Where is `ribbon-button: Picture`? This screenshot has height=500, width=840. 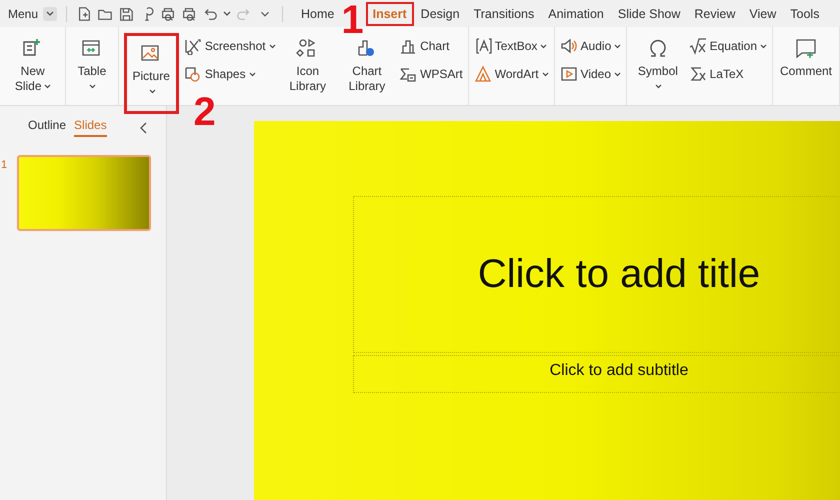
ribbon-button: Picture is located at coordinates (151, 73).